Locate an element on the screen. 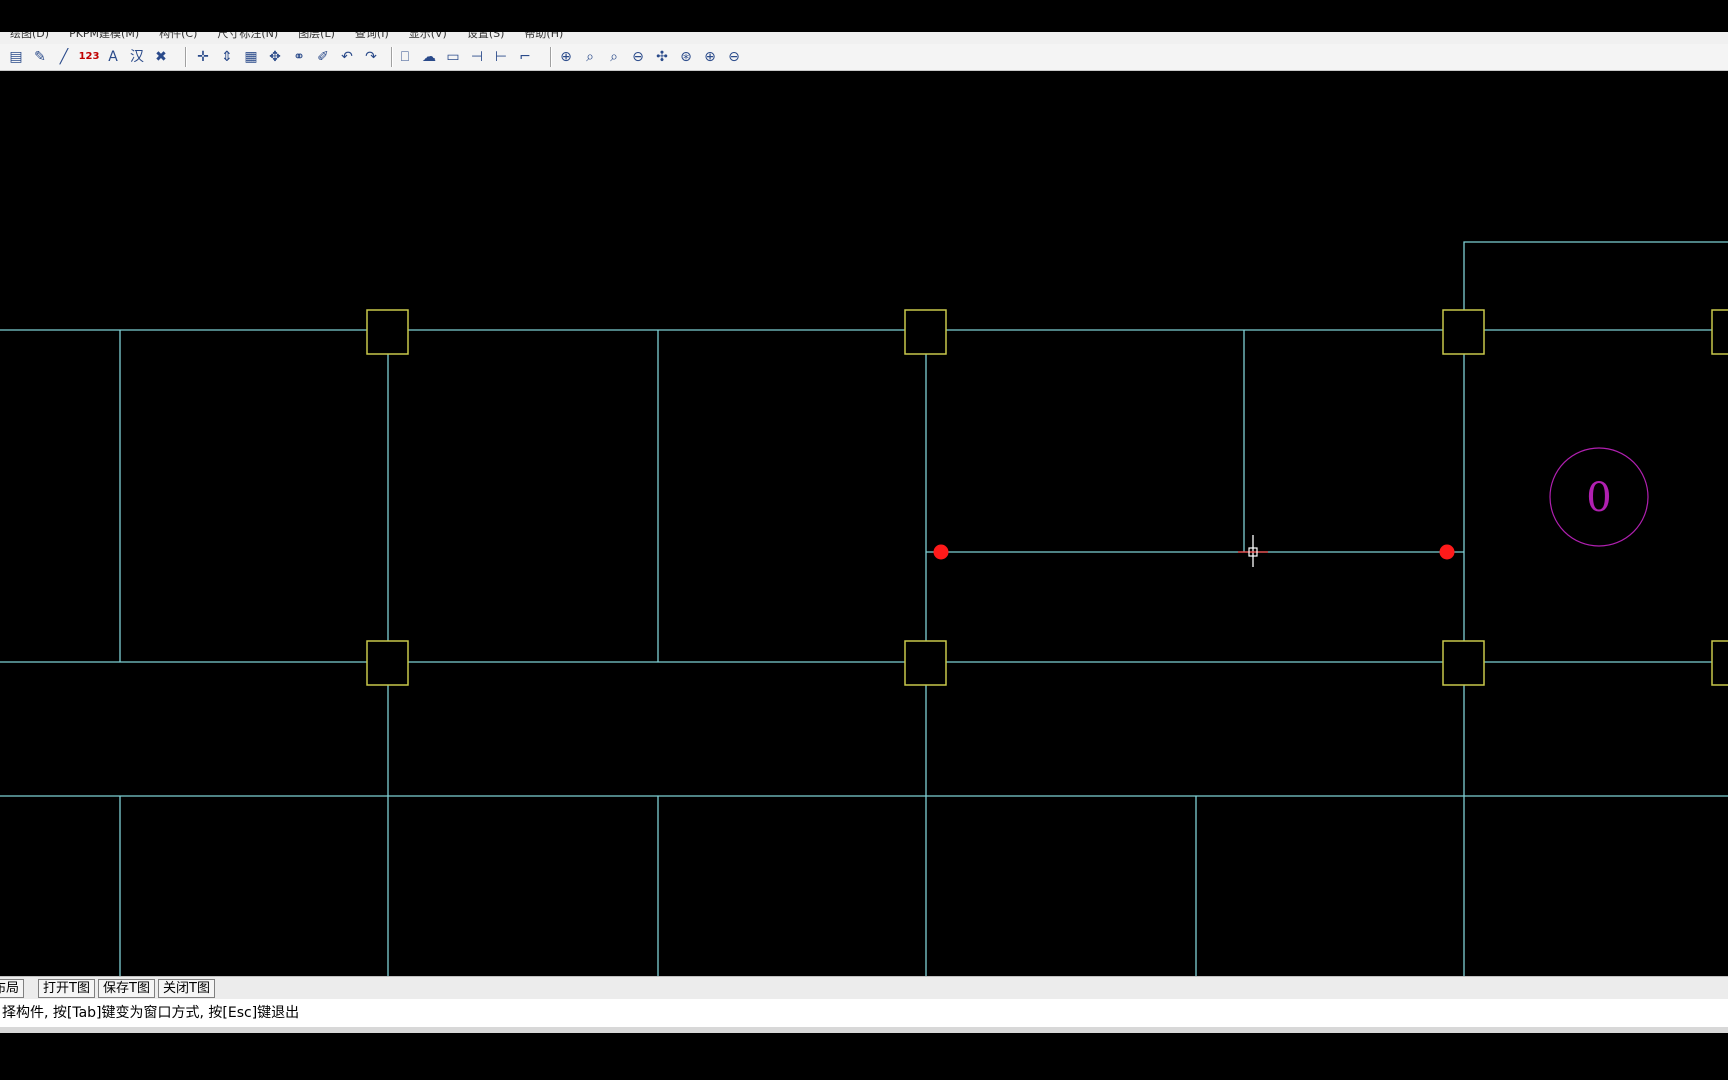 The width and height of the screenshot is (1728, 1080). command-prompt: 择构件, 按[Tab]键变为窗口方式, 按[Esc]键退出 is located at coordinates (151, 1013).